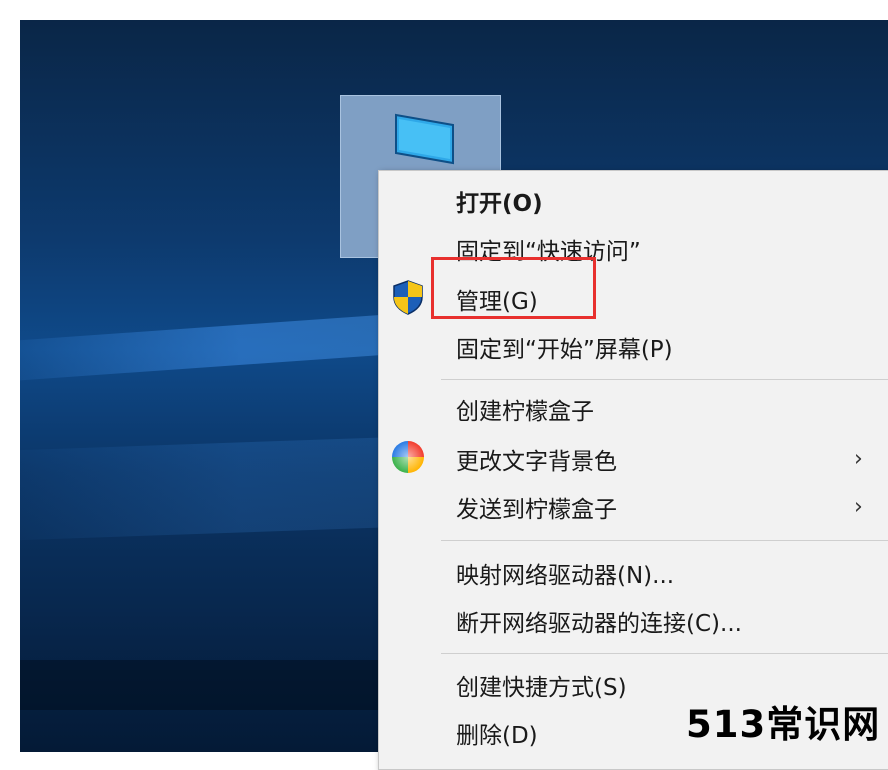 The width and height of the screenshot is (888, 770). Describe the element at coordinates (633, 409) in the screenshot. I see `menu-item-create-lemon-box: 创建柠檬盒子` at that location.